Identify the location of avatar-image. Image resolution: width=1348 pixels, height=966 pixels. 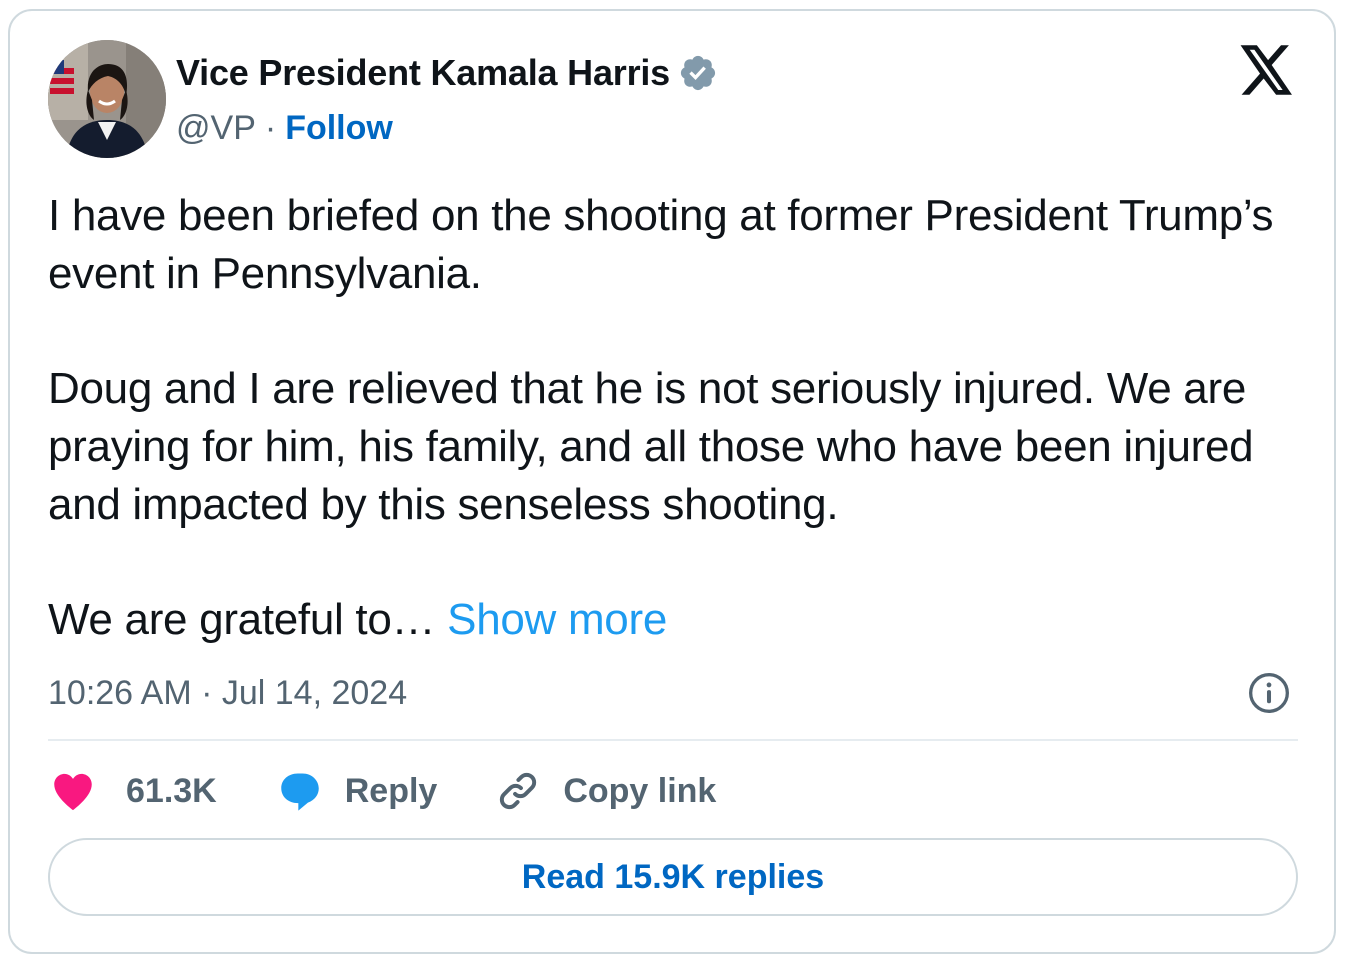
(107, 99).